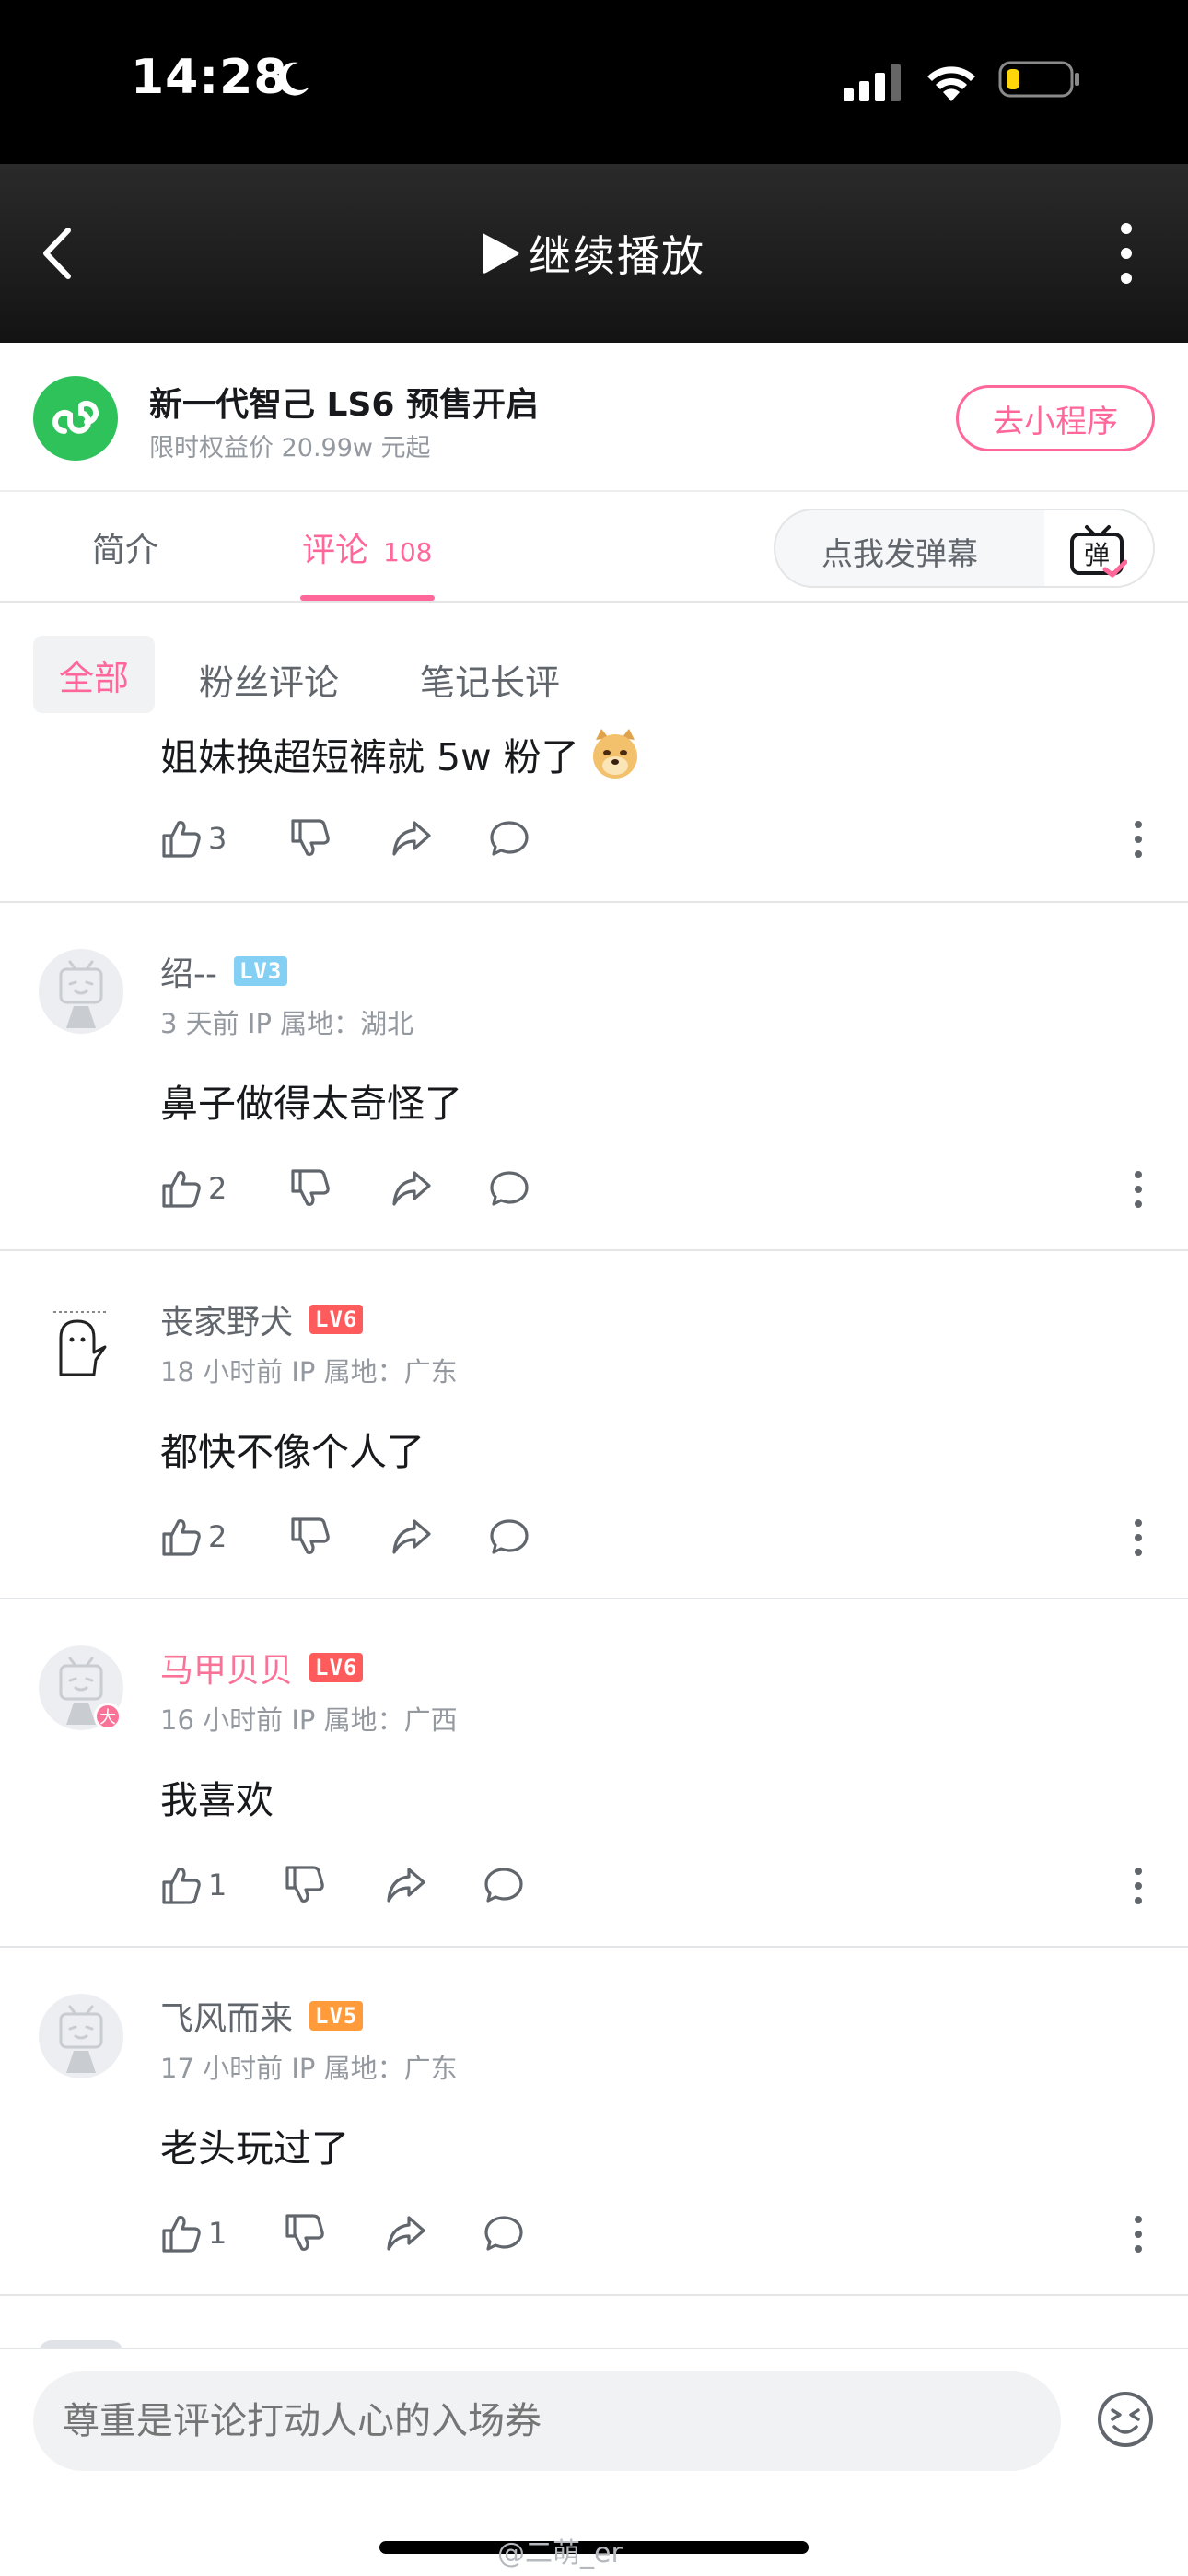  Describe the element at coordinates (80, 1343) in the screenshot. I see `ghost-avatar-icon` at that location.